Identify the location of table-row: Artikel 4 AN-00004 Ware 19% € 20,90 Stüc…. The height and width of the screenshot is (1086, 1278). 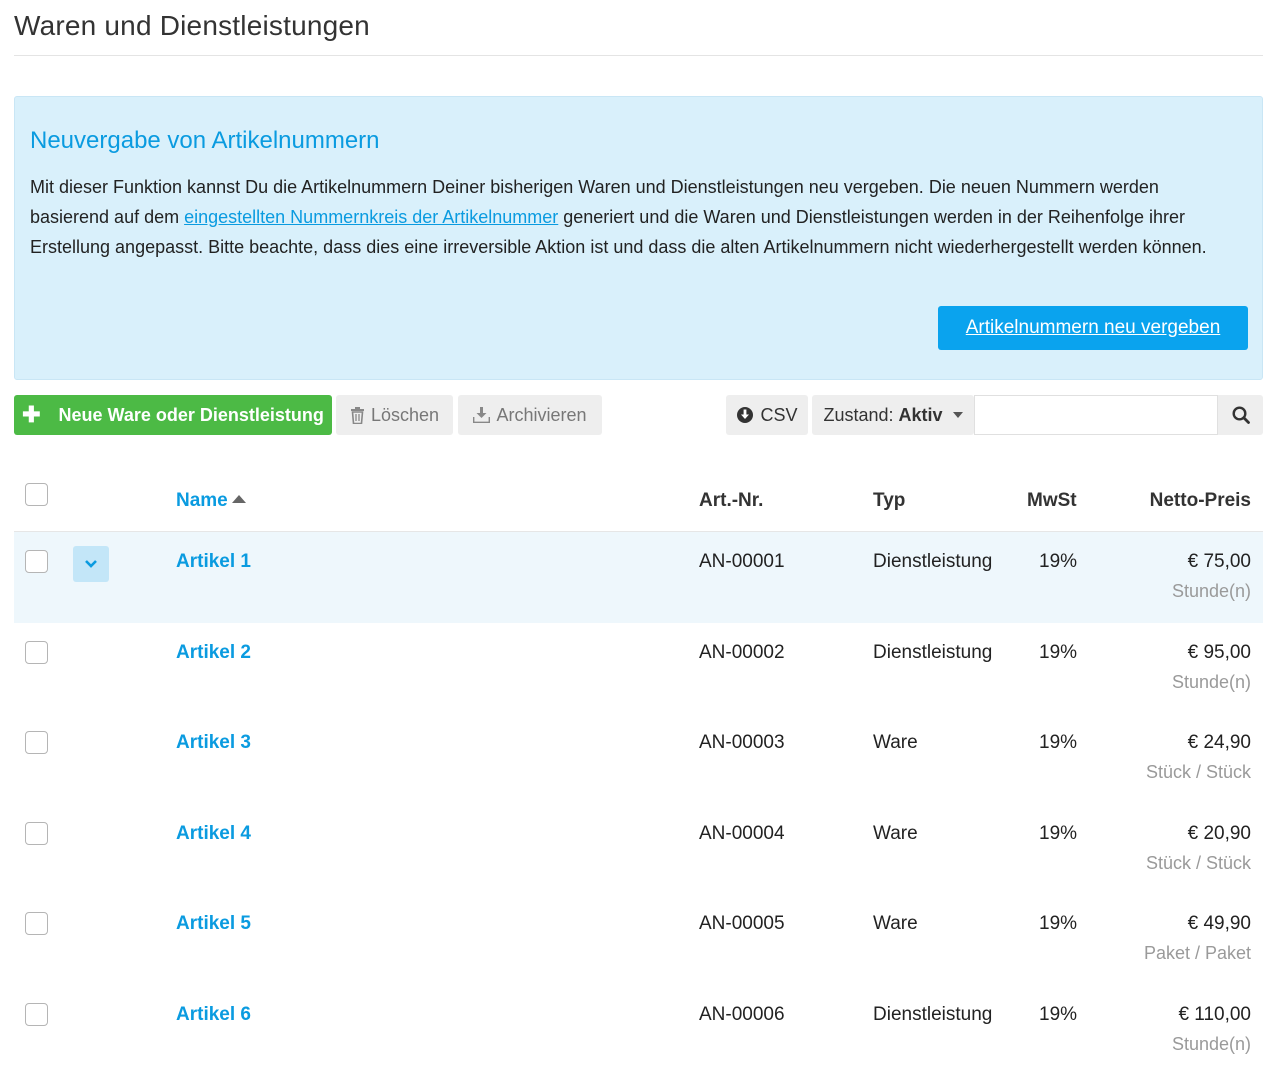
(638, 849).